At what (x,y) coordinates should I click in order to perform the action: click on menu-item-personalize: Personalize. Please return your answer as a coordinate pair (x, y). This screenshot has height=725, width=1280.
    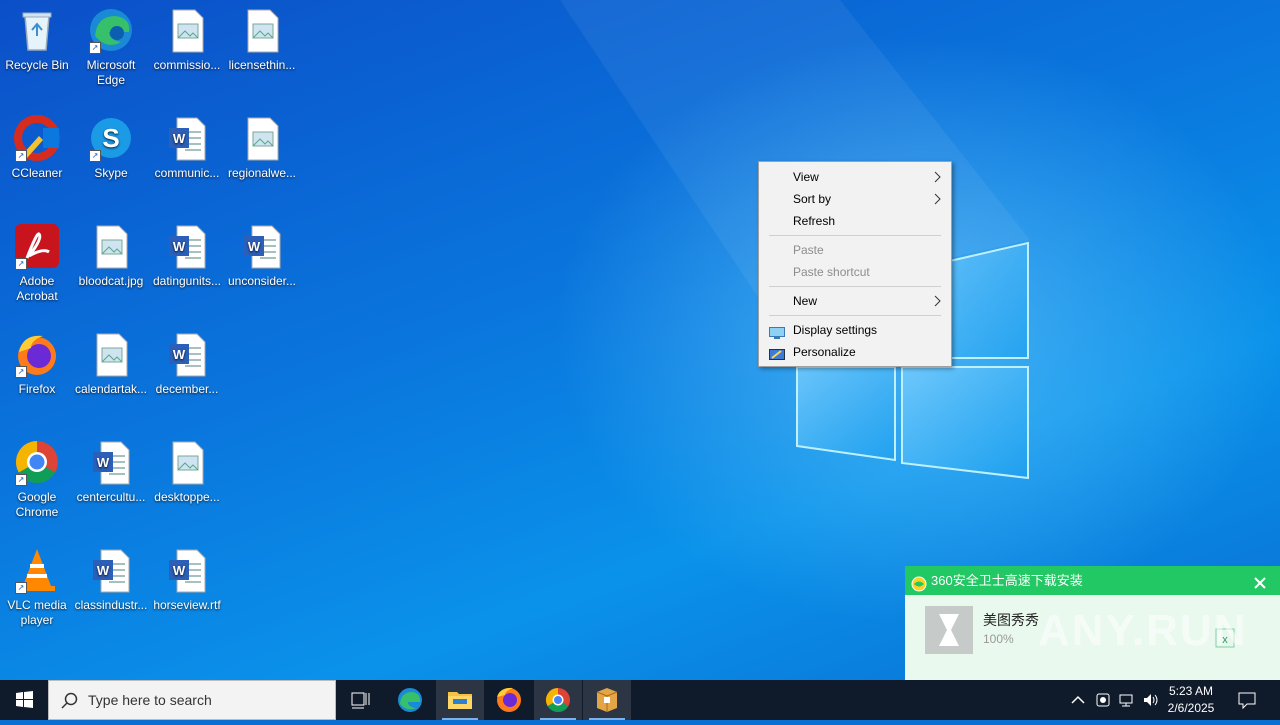
    Looking at the image, I should click on (855, 352).